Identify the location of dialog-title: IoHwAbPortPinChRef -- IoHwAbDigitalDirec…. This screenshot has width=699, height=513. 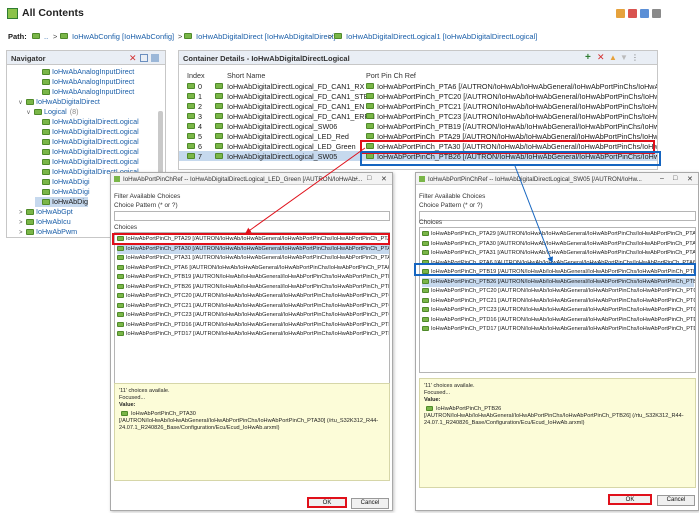
(535, 179).